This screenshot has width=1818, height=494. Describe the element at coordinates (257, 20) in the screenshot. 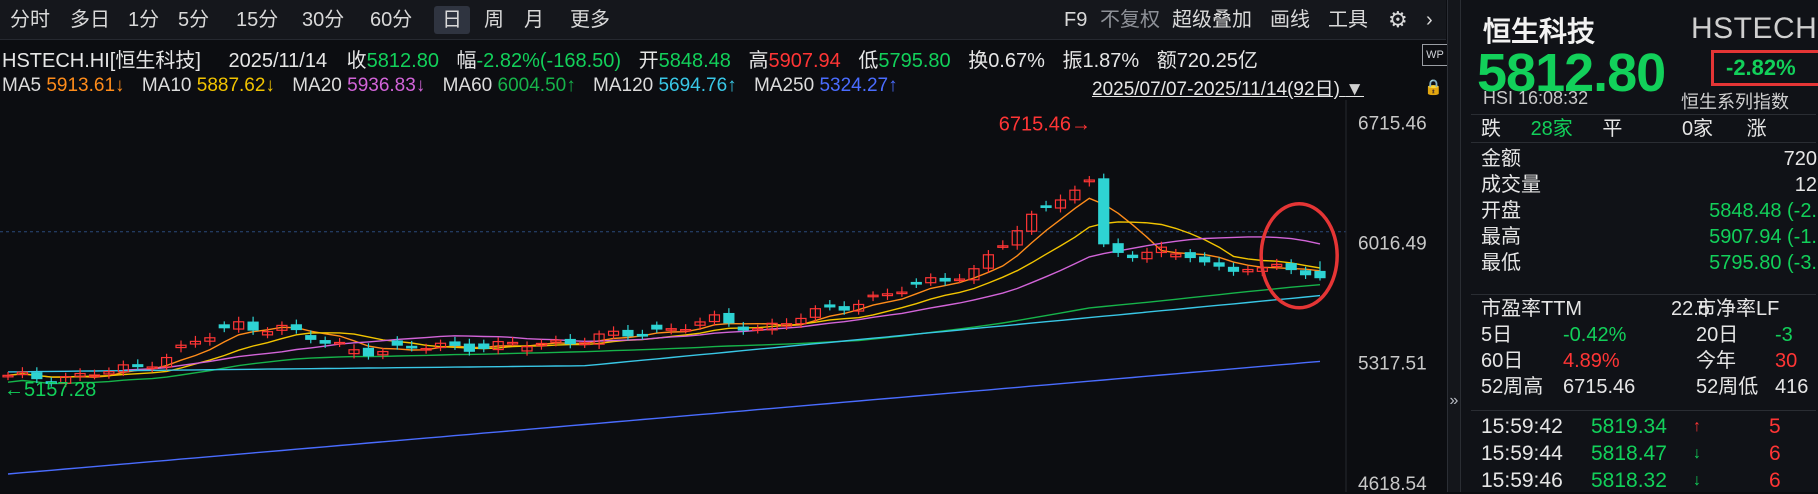

I see `tab-15min: 15分` at that location.